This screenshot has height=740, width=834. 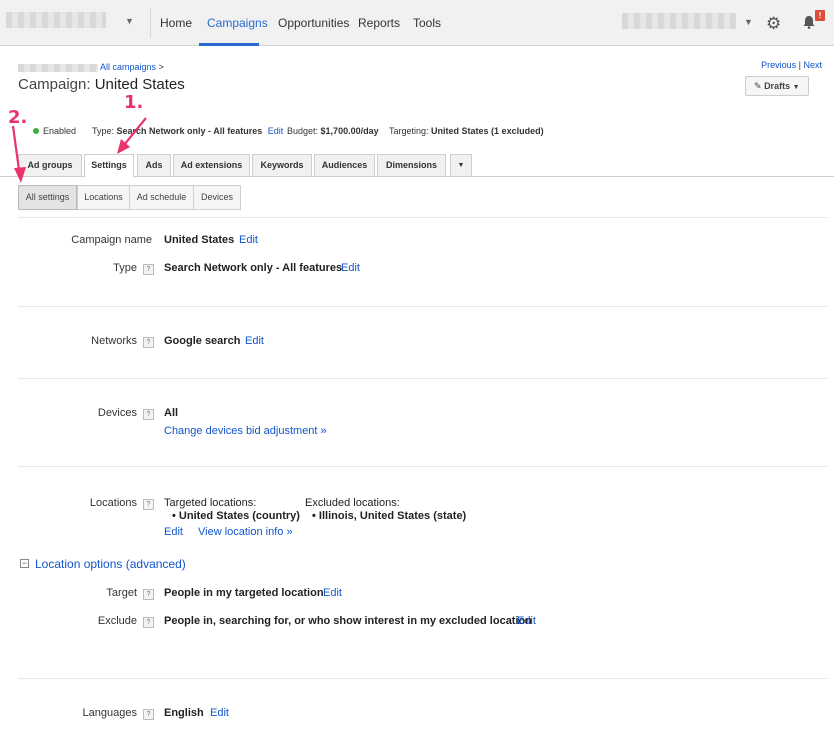 What do you see at coordinates (352, 503) in the screenshot?
I see `excluded-locations-heading: Excluded locations:` at bounding box center [352, 503].